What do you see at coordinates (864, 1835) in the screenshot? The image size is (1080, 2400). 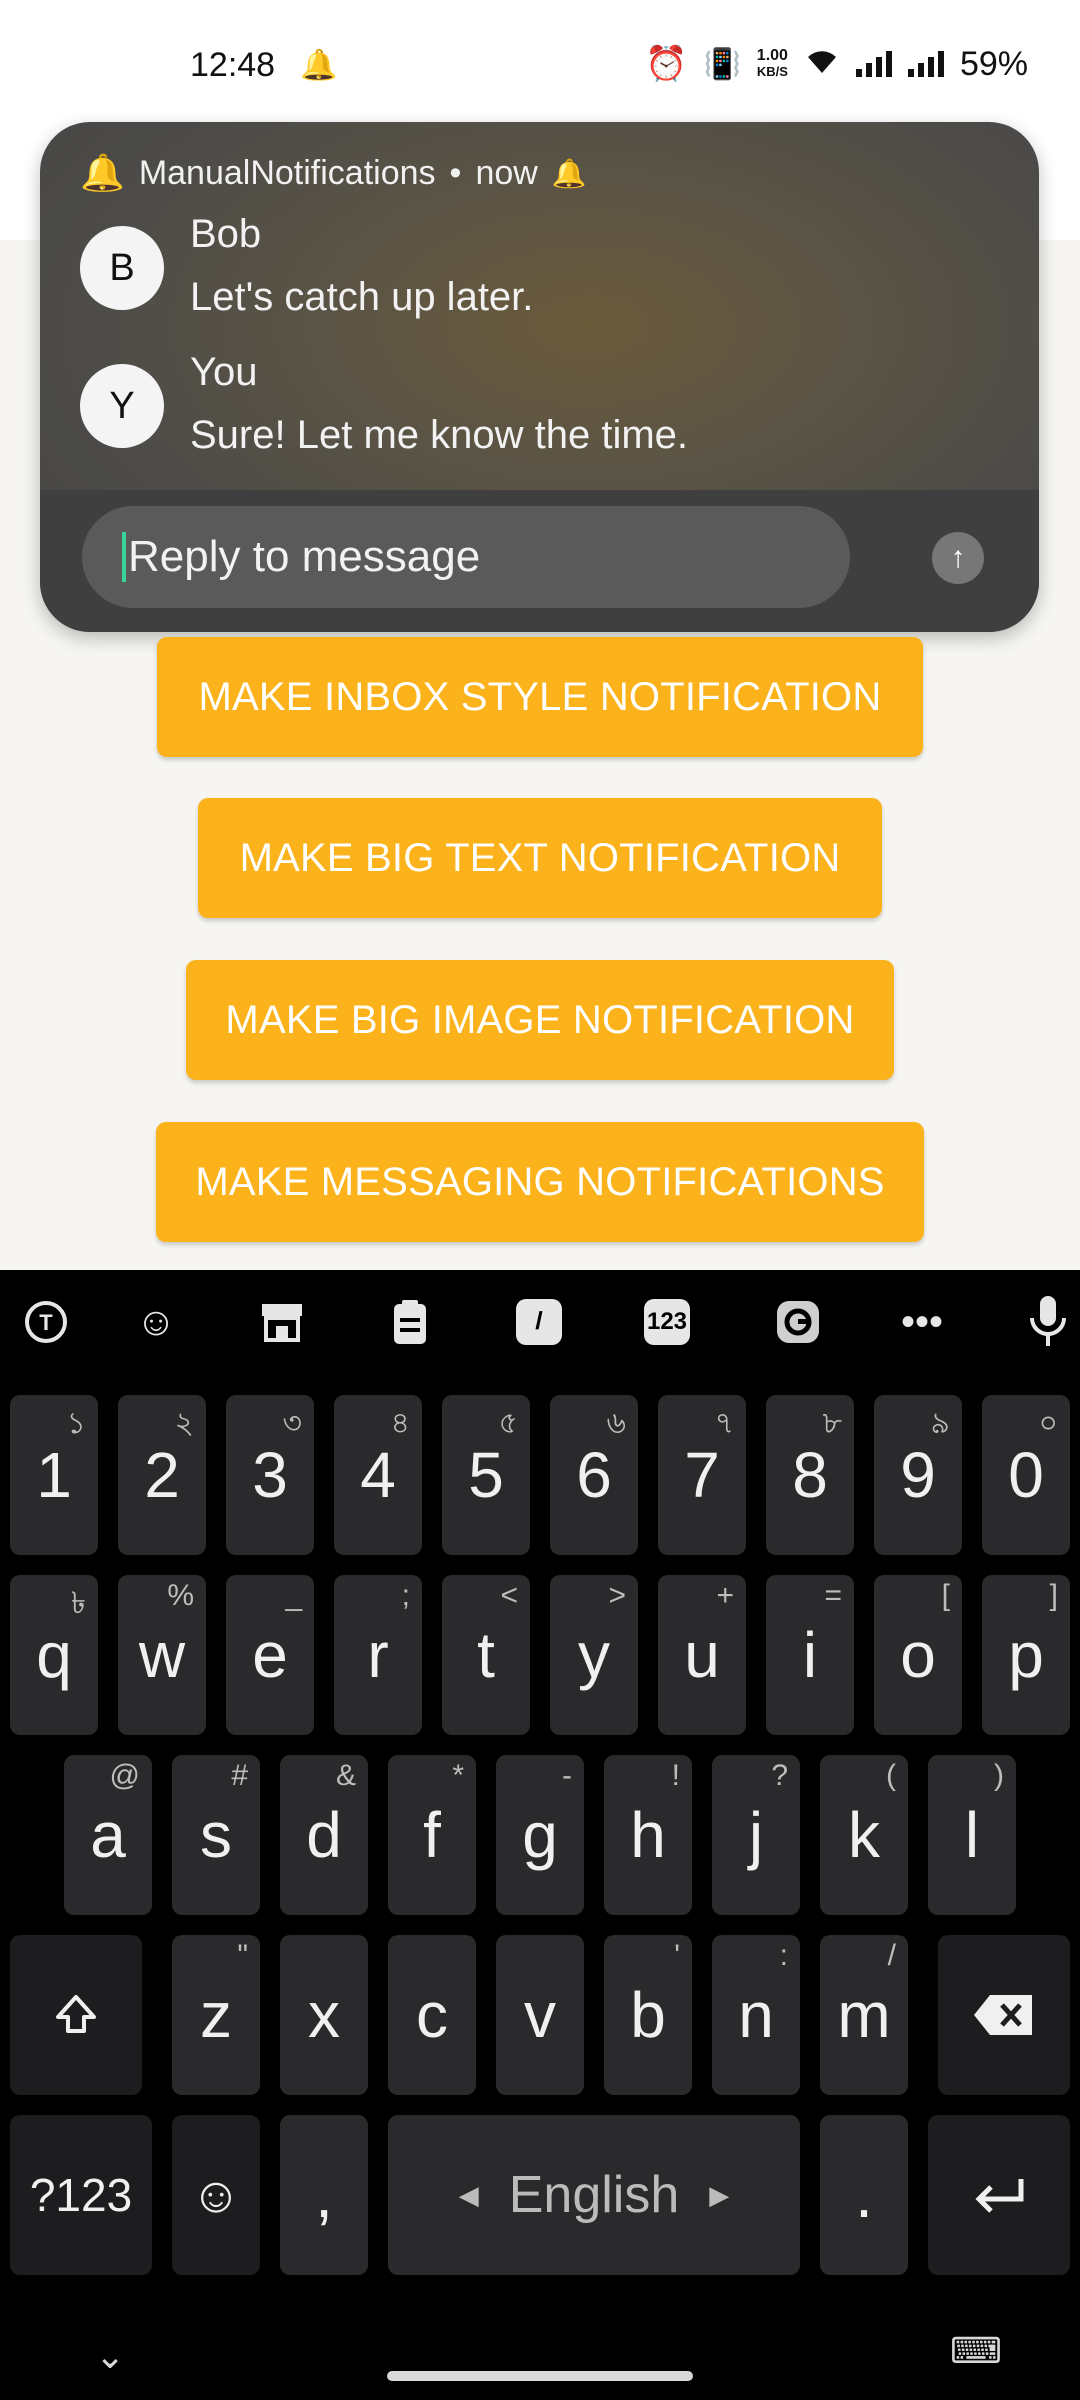 I see `key-k: (k` at bounding box center [864, 1835].